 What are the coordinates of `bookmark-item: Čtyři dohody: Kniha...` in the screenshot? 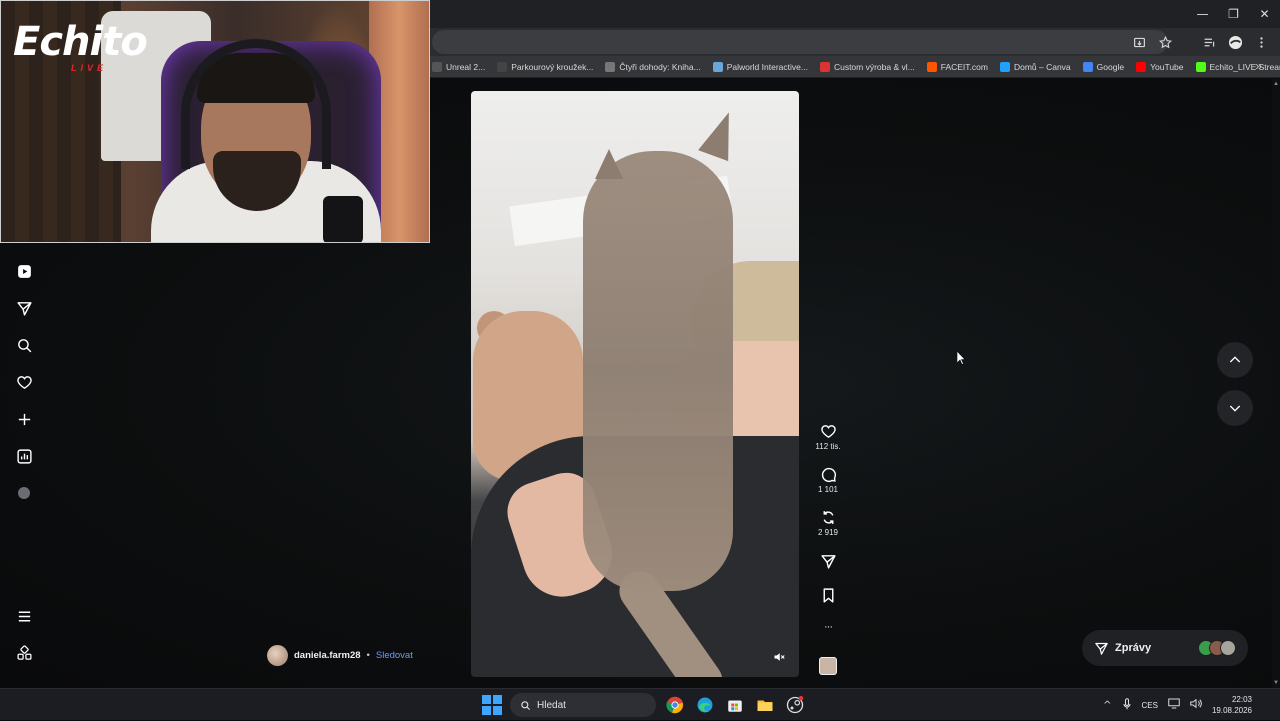 It's located at (652, 67).